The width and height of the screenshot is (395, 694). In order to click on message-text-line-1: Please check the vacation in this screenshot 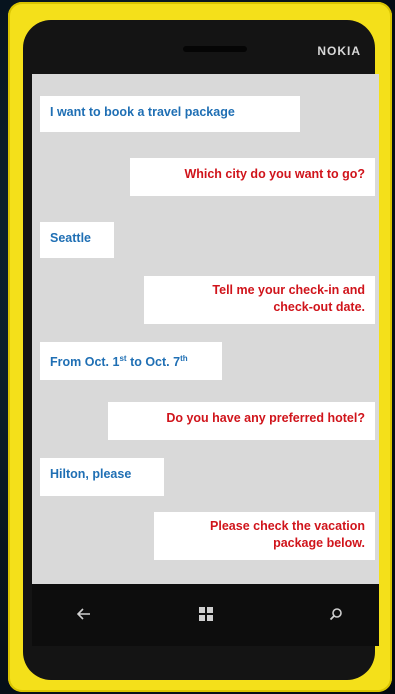, I will do `click(287, 526)`.